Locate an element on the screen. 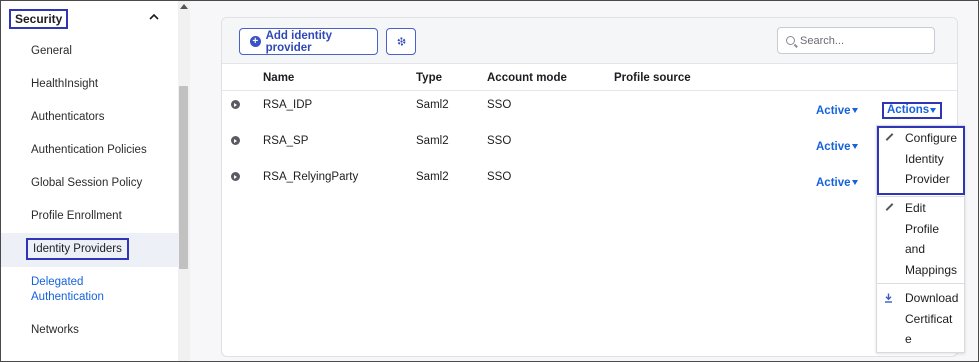 The height and width of the screenshot is (362, 979). menu-line: Certificat is located at coordinates (929, 318).